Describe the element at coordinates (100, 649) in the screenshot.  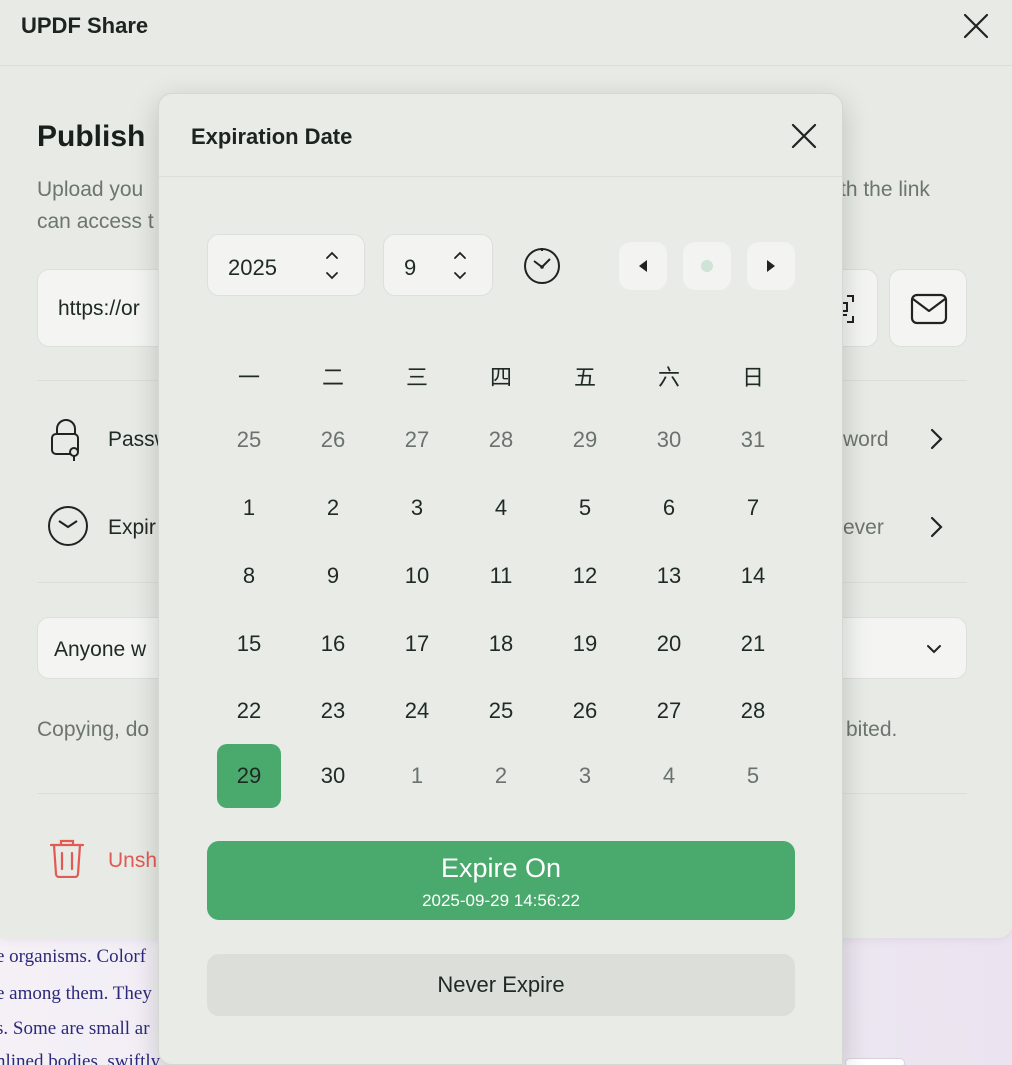
I see `access-permission-value: Anyone w` at that location.